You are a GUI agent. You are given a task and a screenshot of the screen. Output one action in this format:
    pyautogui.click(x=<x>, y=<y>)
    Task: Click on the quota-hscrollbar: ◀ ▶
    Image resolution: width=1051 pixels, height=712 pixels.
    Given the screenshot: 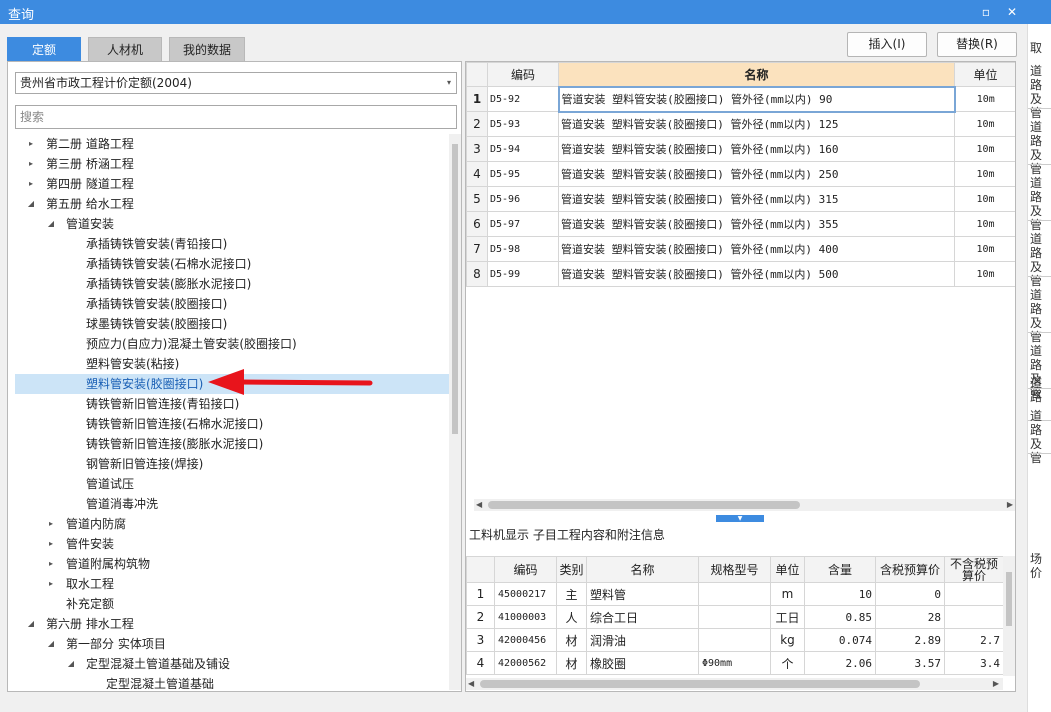 What is the action you would take?
    pyautogui.click(x=744, y=505)
    